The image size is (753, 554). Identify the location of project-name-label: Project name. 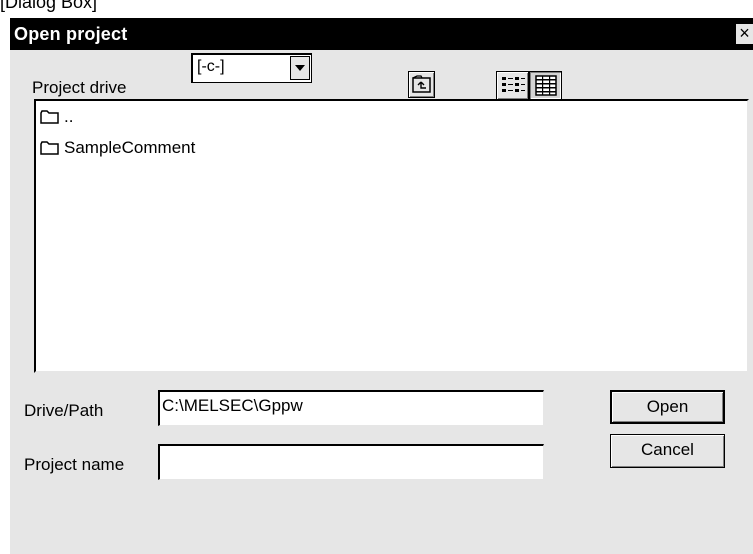
(74, 464).